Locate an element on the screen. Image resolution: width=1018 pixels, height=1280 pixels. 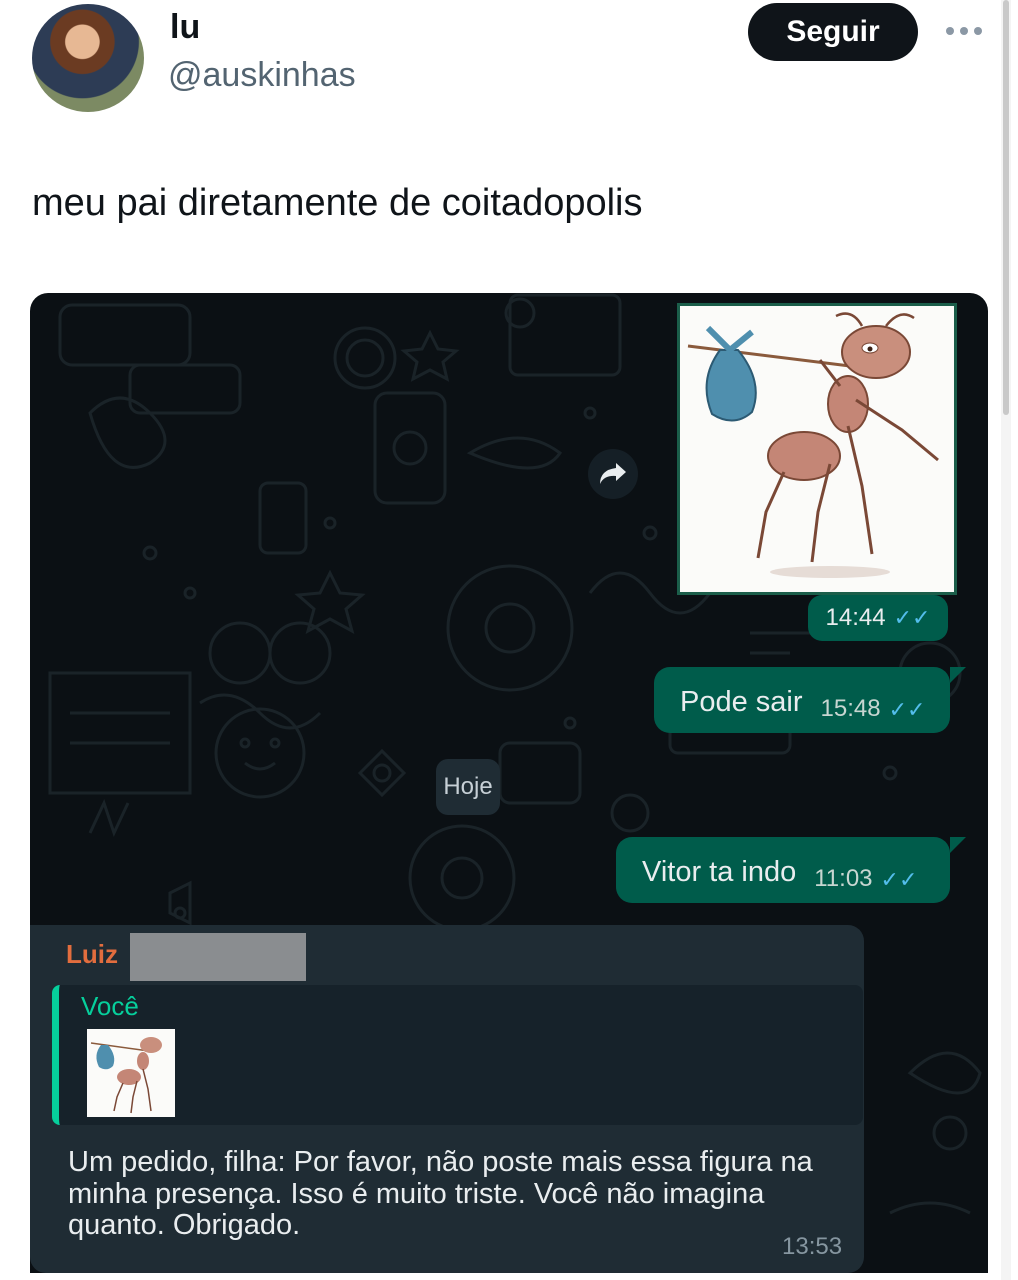
message-time: 13:53 is located at coordinates (812, 1246).